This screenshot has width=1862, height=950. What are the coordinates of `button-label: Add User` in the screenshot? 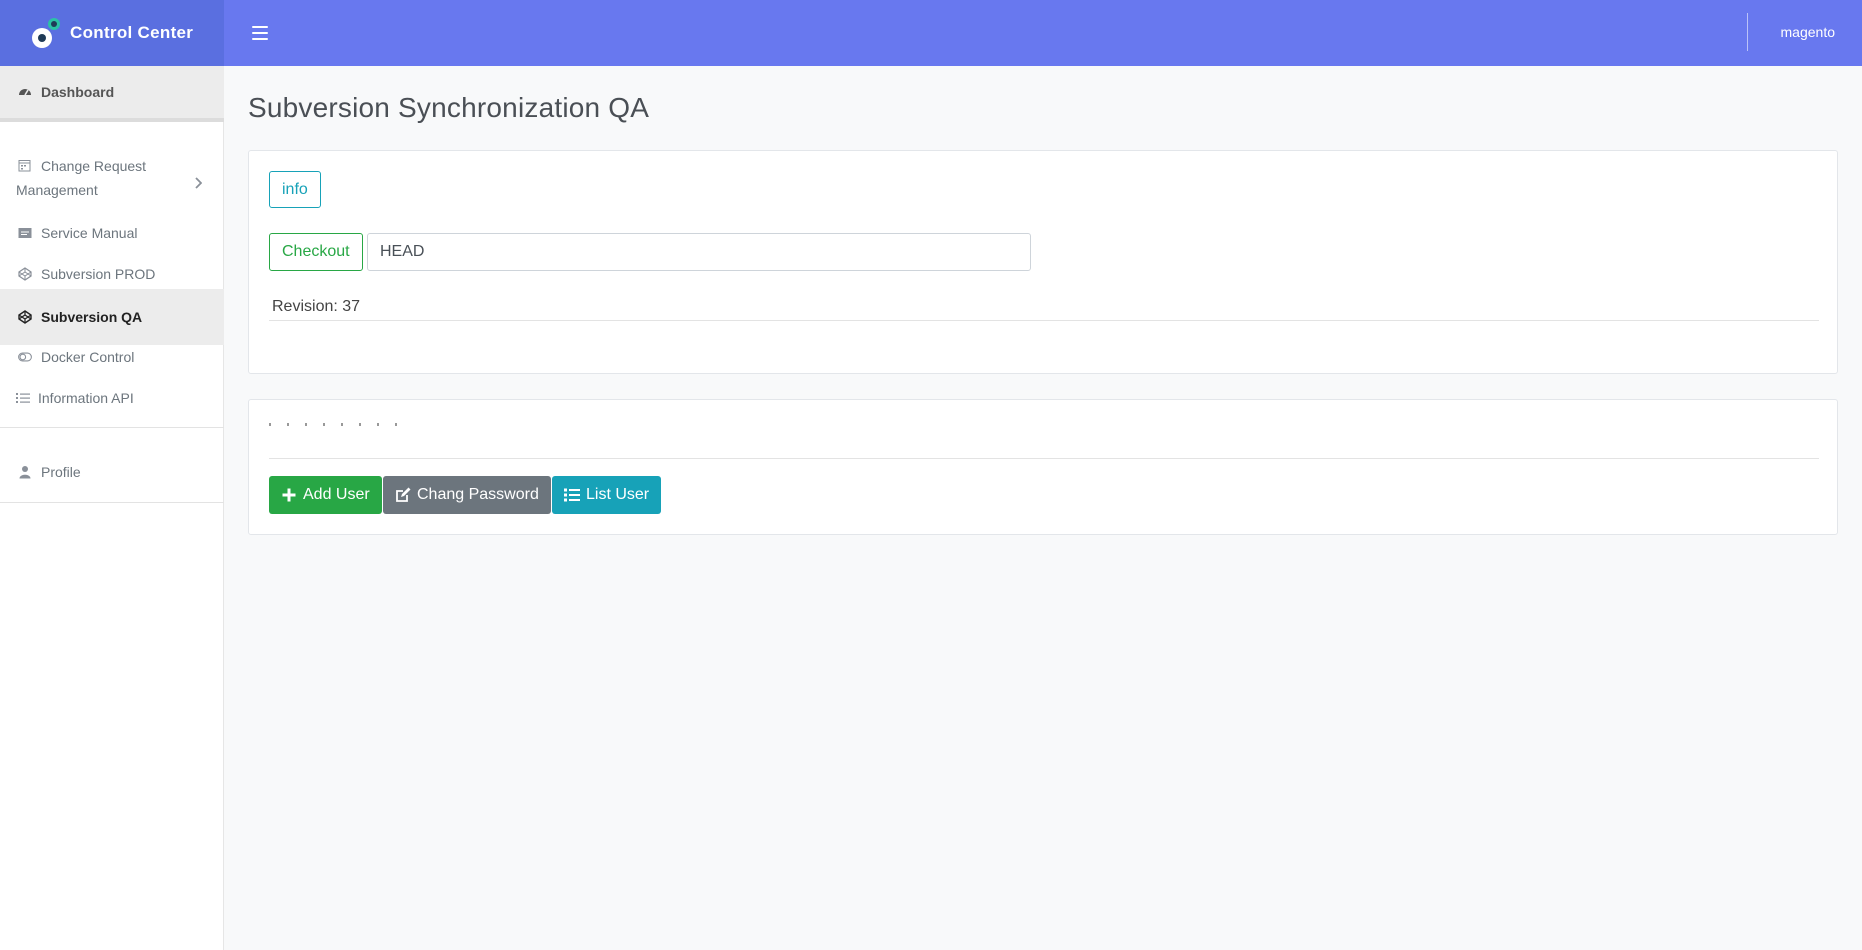 It's located at (336, 494).